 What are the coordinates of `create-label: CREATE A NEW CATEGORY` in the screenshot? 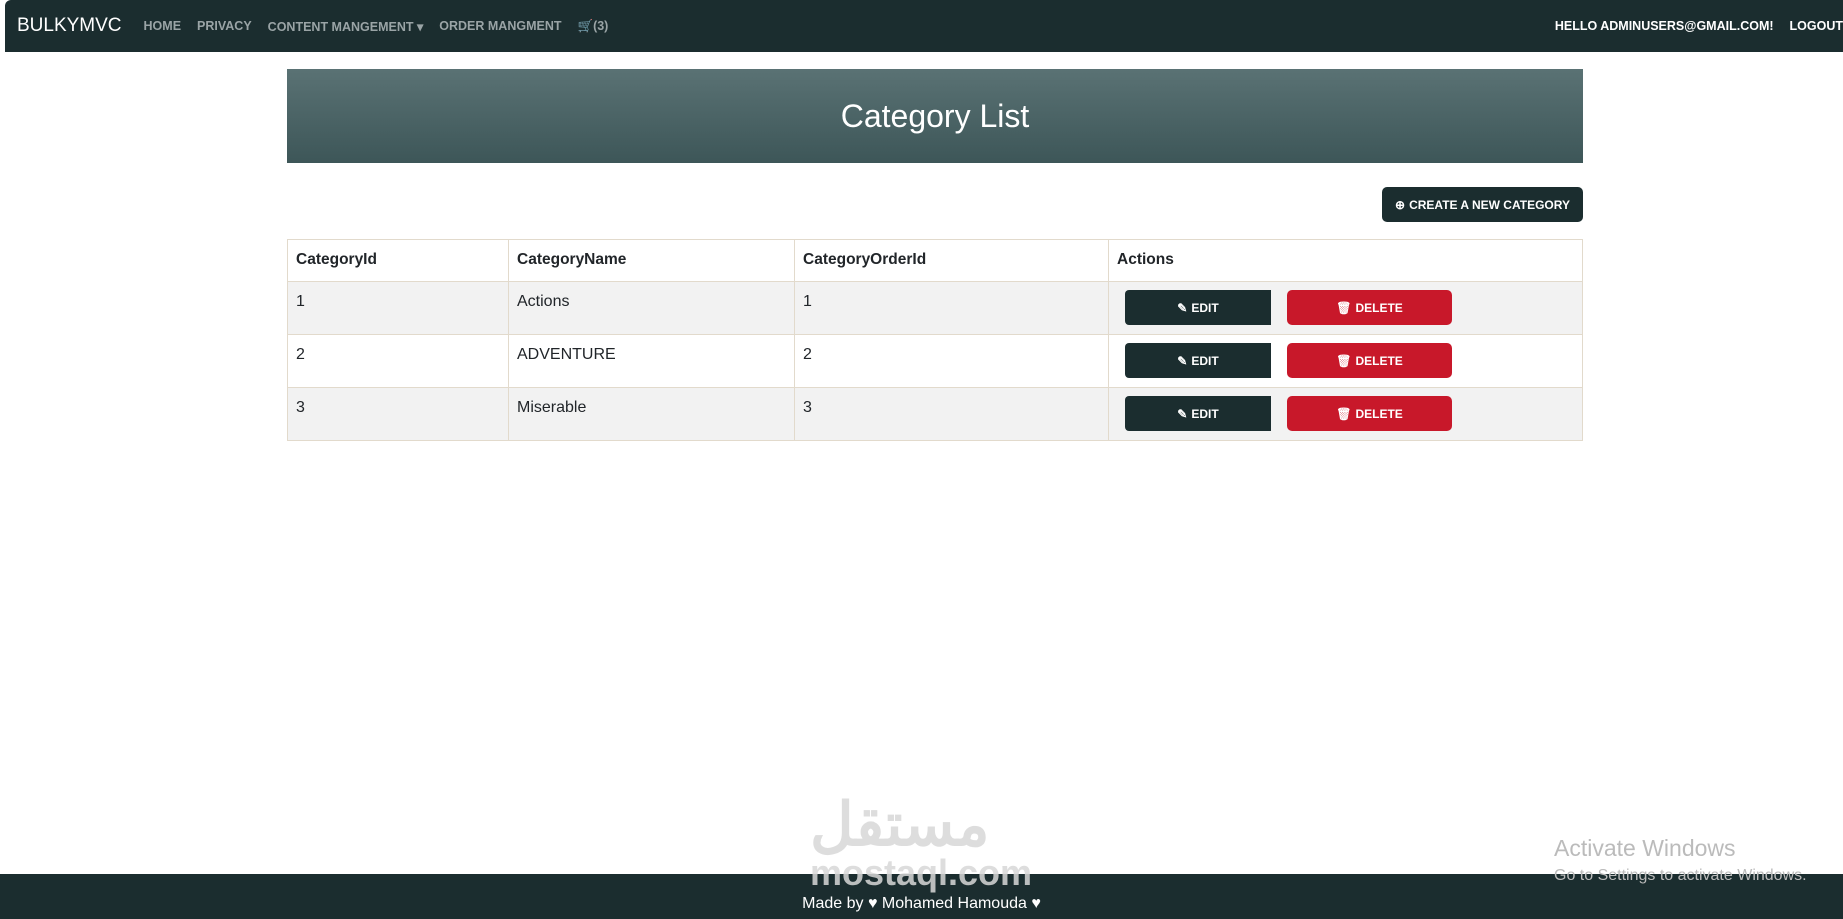 It's located at (1489, 204).